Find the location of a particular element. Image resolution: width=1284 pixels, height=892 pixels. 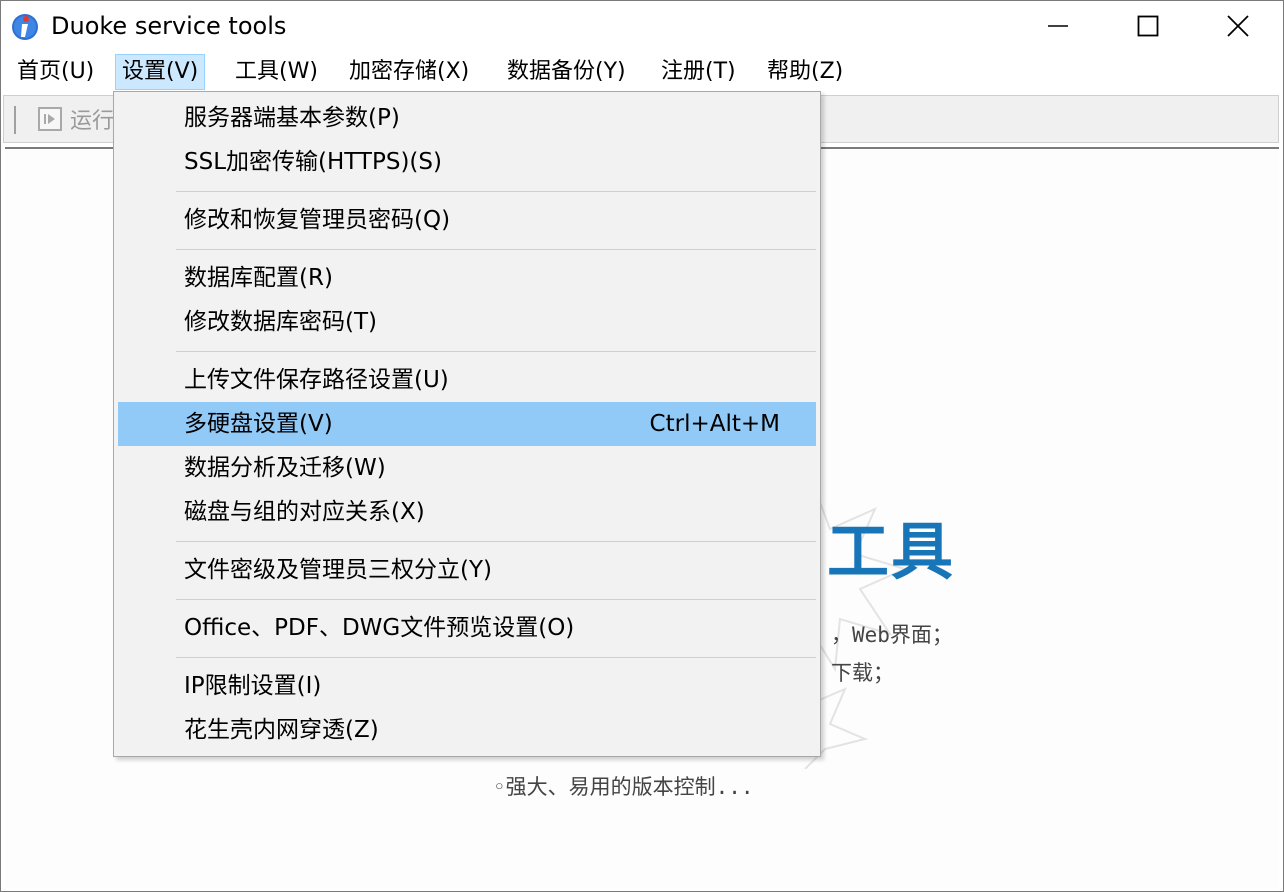

window-title: Duoke service tools is located at coordinates (169, 26).